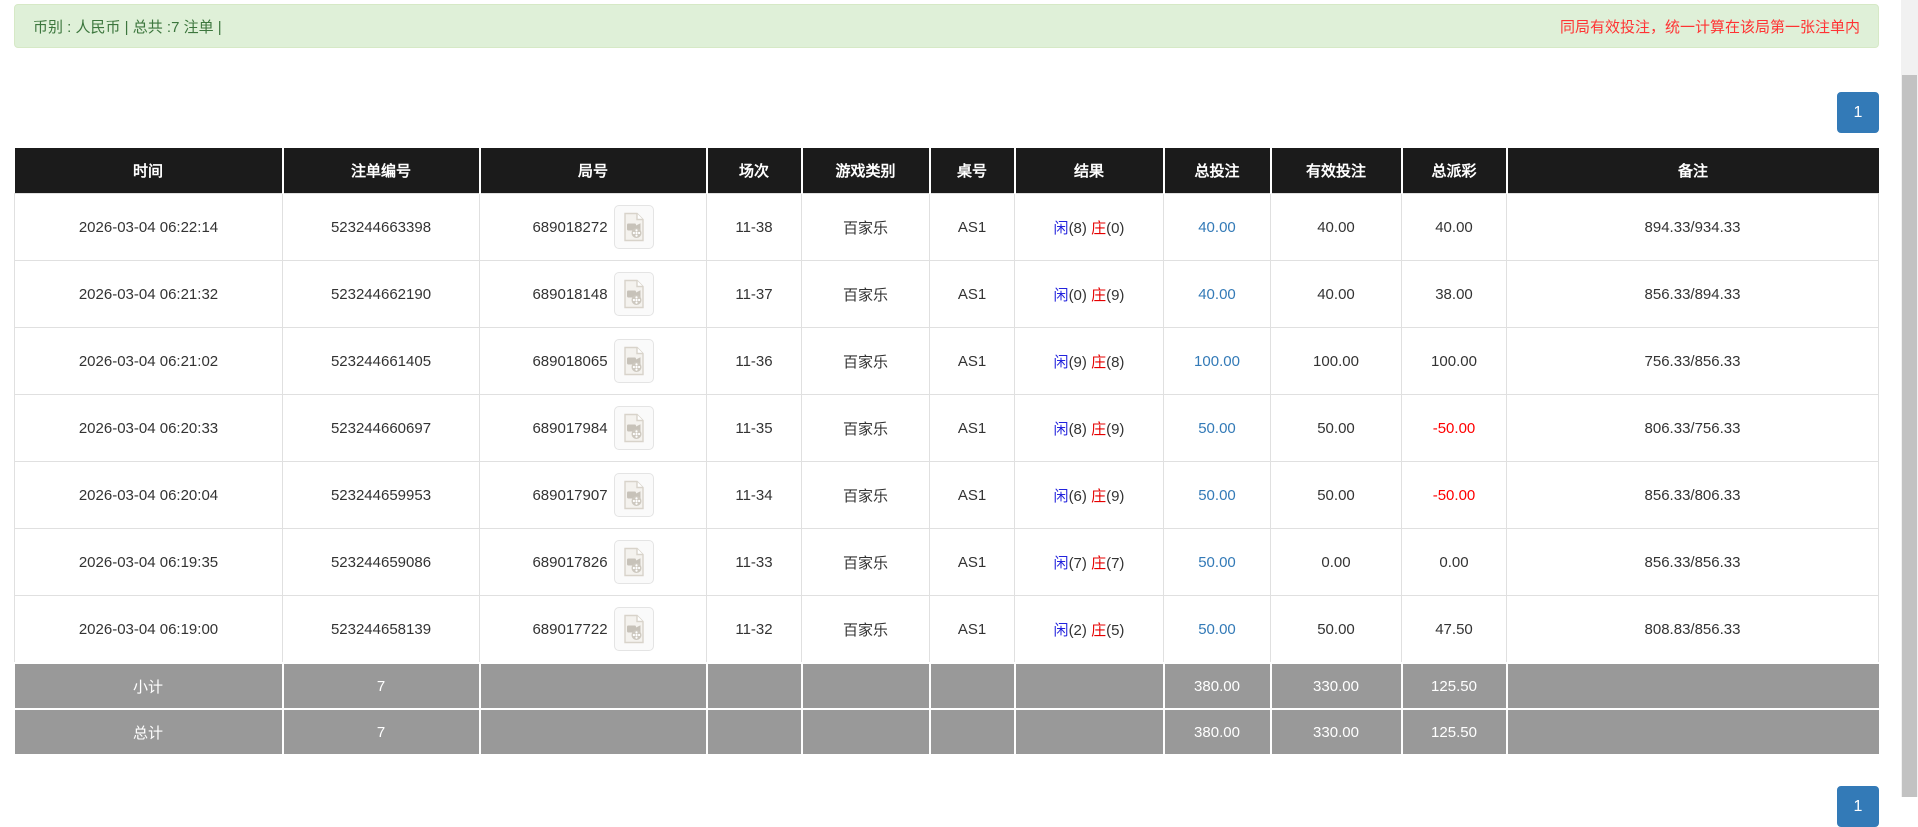 Image resolution: width=1918 pixels, height=827 pixels. I want to click on vertical-scrollbar, so click(1909, 398).